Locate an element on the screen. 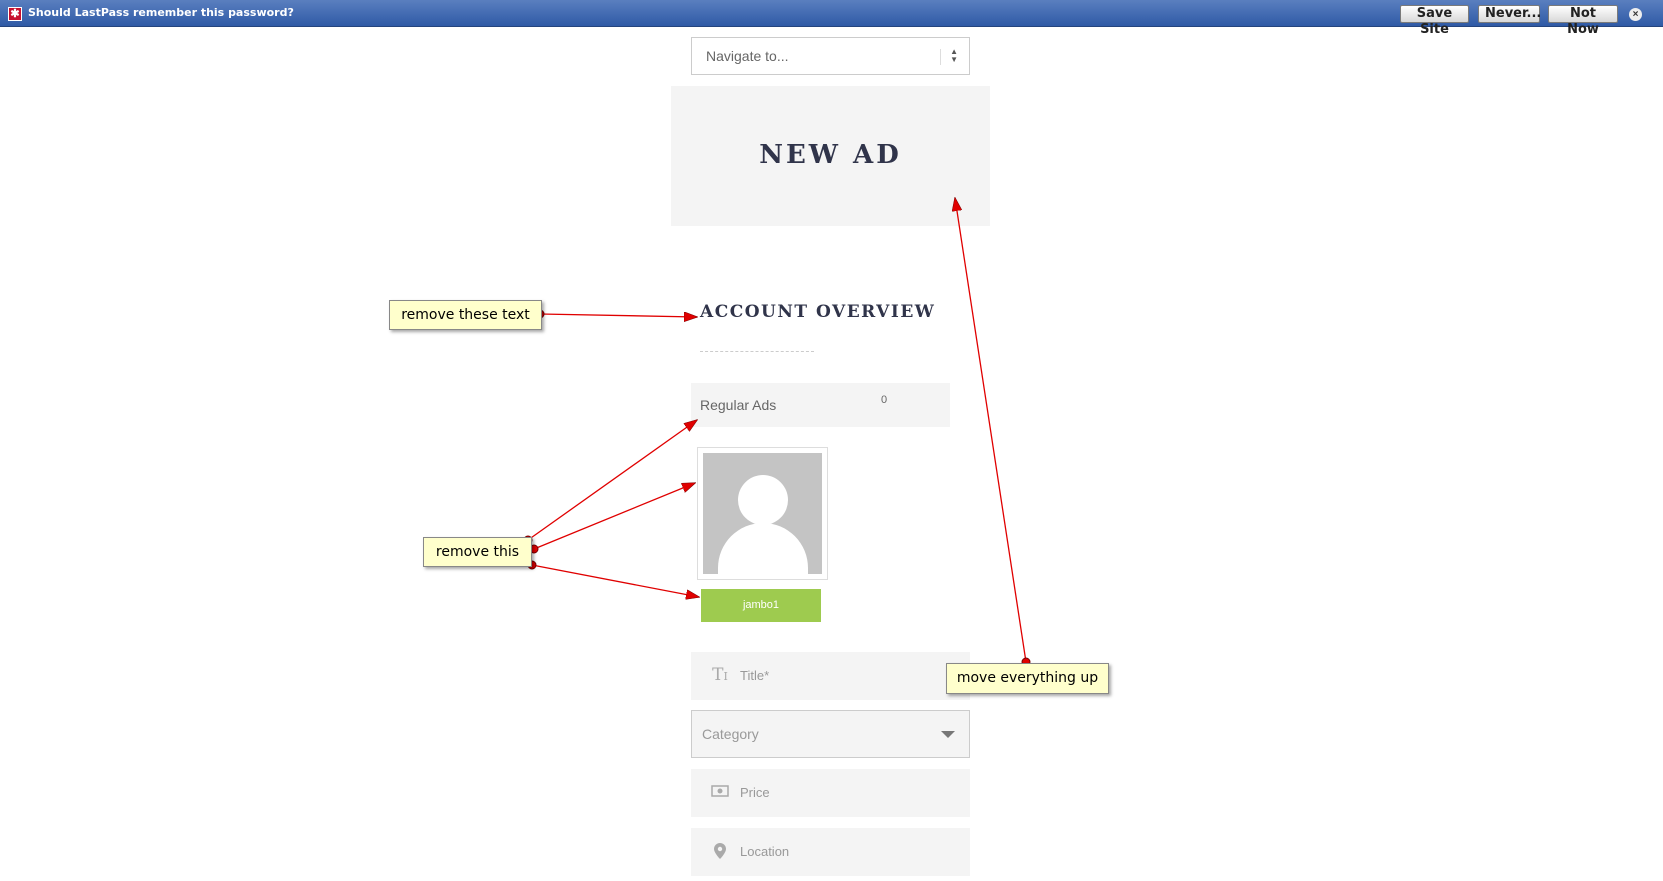 This screenshot has width=1663, height=881. annotation-note: remove these text is located at coordinates (465, 315).